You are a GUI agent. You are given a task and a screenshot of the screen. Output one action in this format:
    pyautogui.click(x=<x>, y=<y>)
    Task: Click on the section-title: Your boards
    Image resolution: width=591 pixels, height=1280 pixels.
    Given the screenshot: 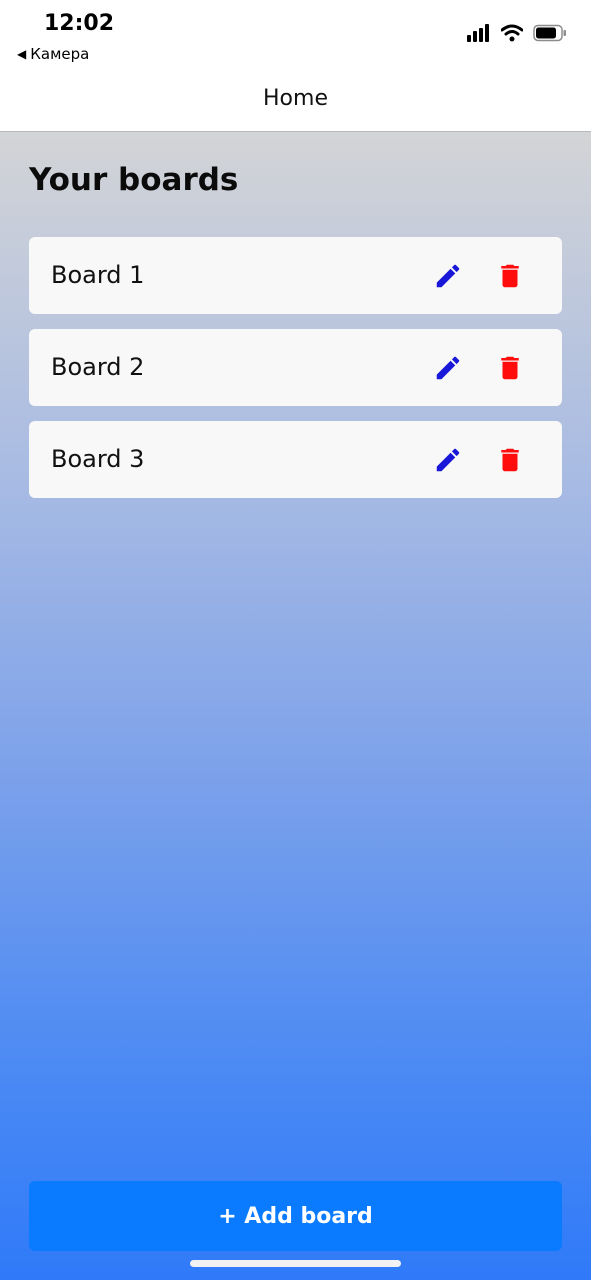 What is the action you would take?
    pyautogui.click(x=134, y=180)
    